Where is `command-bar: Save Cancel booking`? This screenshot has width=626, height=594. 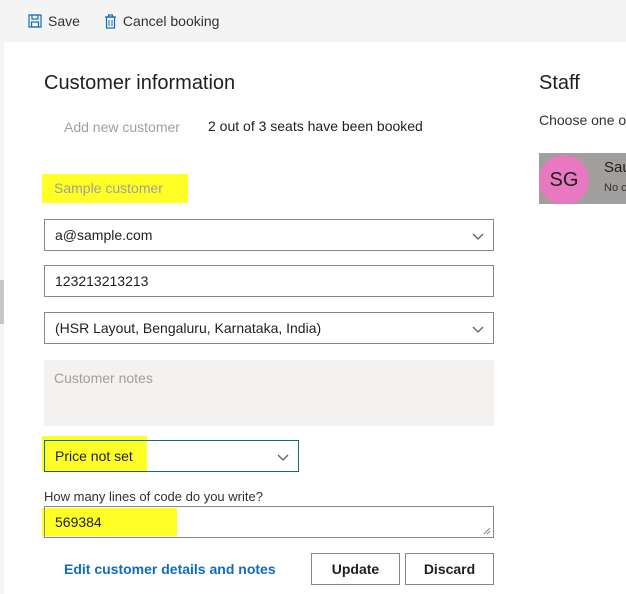
command-bar: Save Cancel booking is located at coordinates (313, 21).